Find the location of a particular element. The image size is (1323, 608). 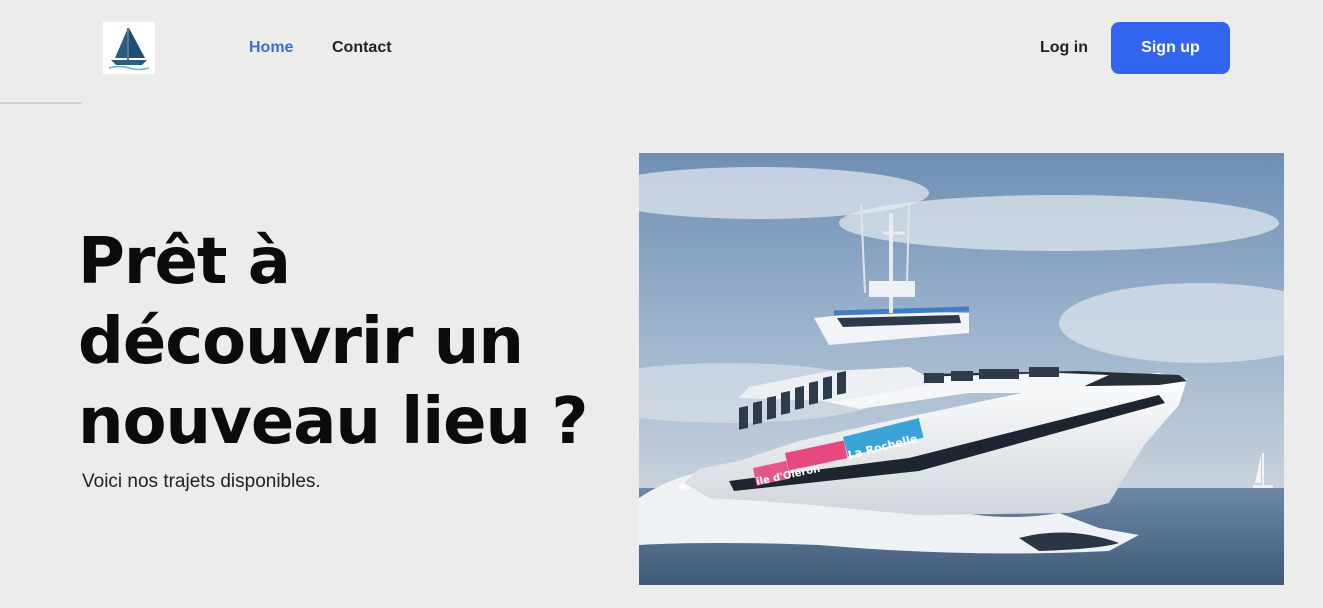

hero-subtitle: Voici nos trajets disponibles. is located at coordinates (201, 481).